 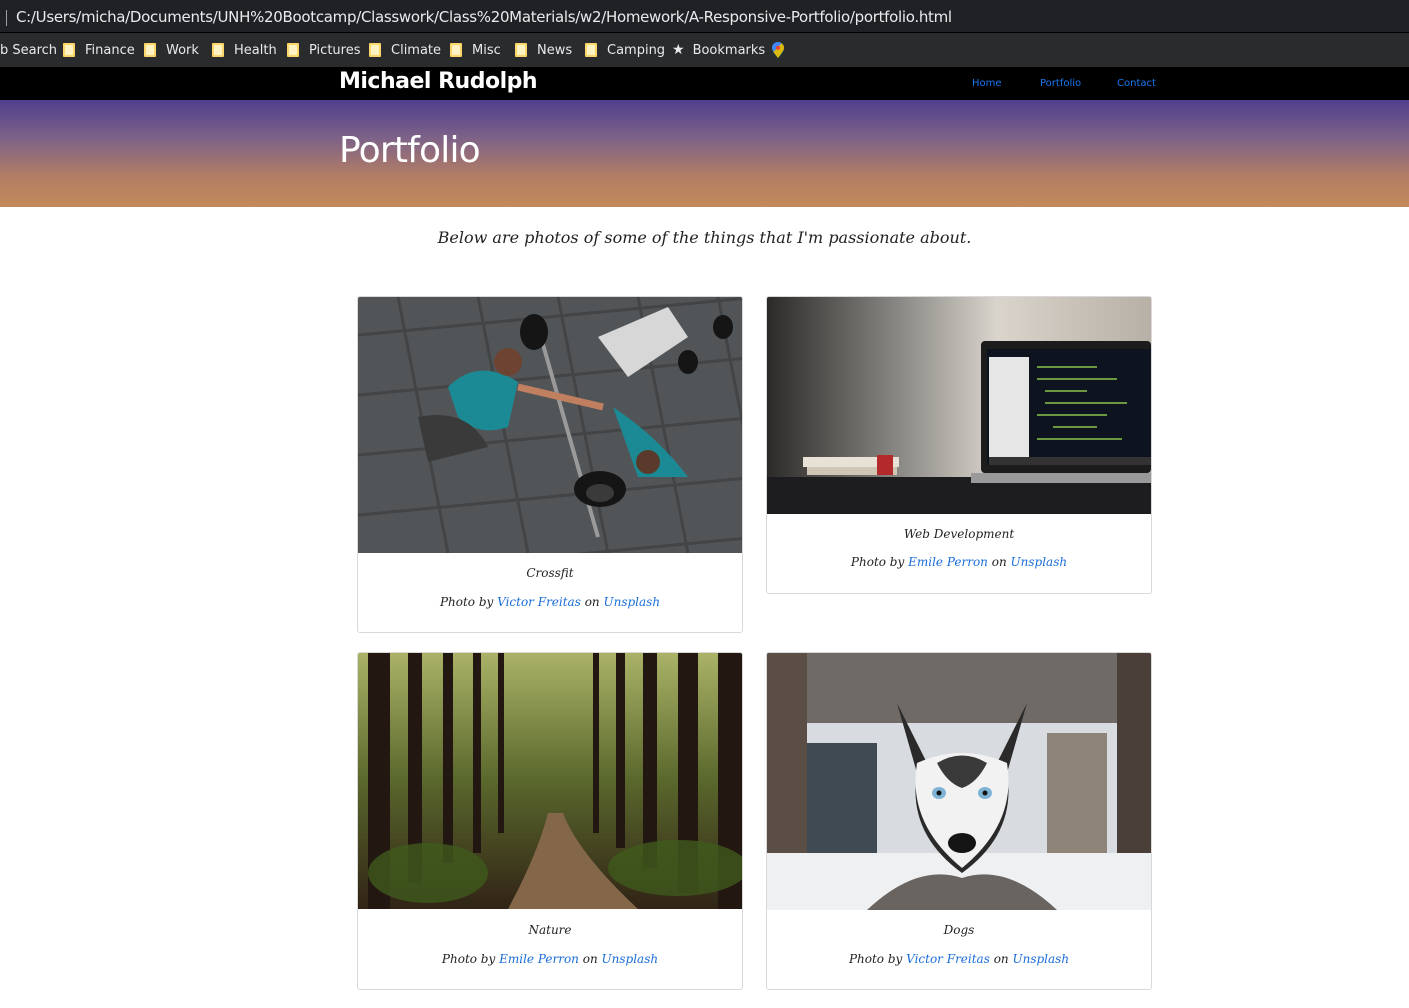 I want to click on bookmark-work: Work, so click(x=171, y=50).